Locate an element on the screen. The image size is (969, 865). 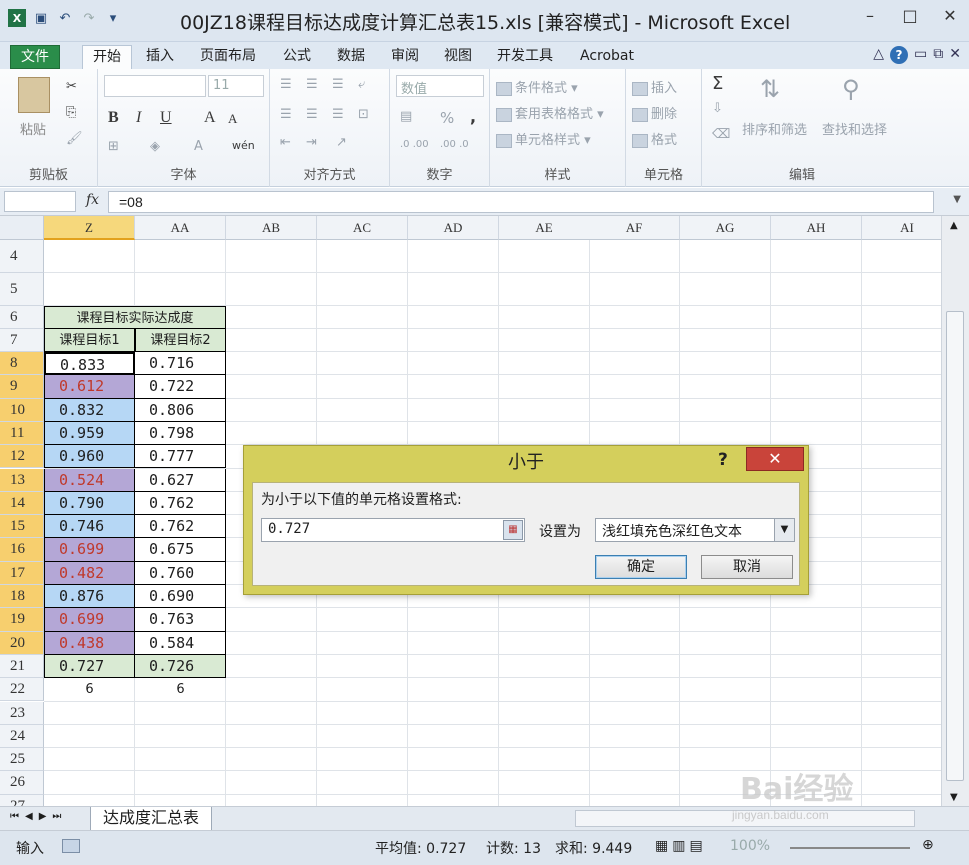
row-header-9: 9 is located at coordinates (22, 387).